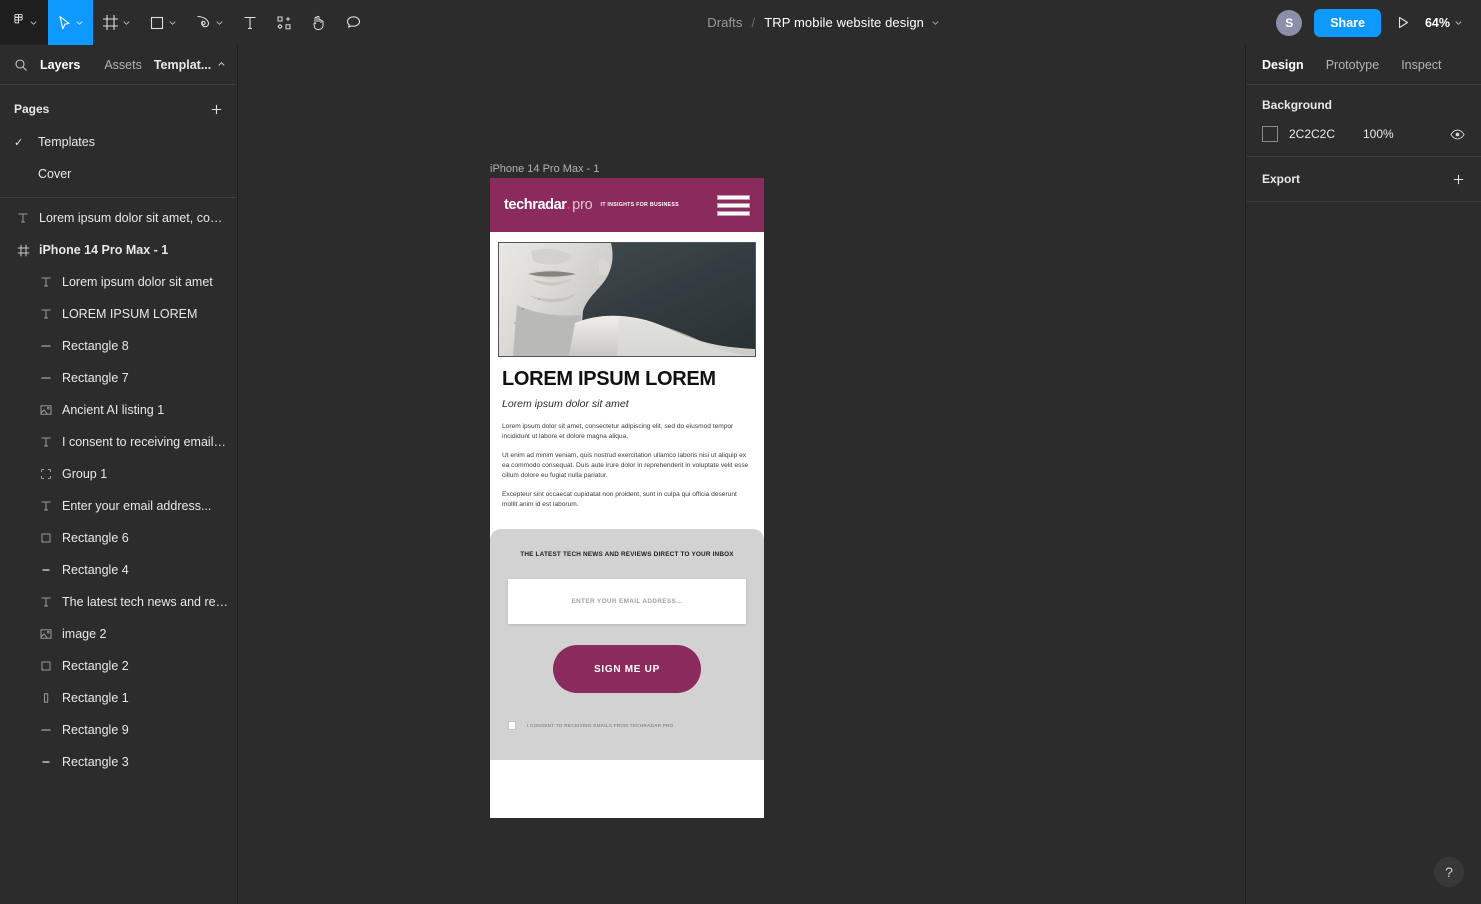 Image resolution: width=1481 pixels, height=904 pixels. What do you see at coordinates (216, 109) in the screenshot?
I see `add-page-button` at bounding box center [216, 109].